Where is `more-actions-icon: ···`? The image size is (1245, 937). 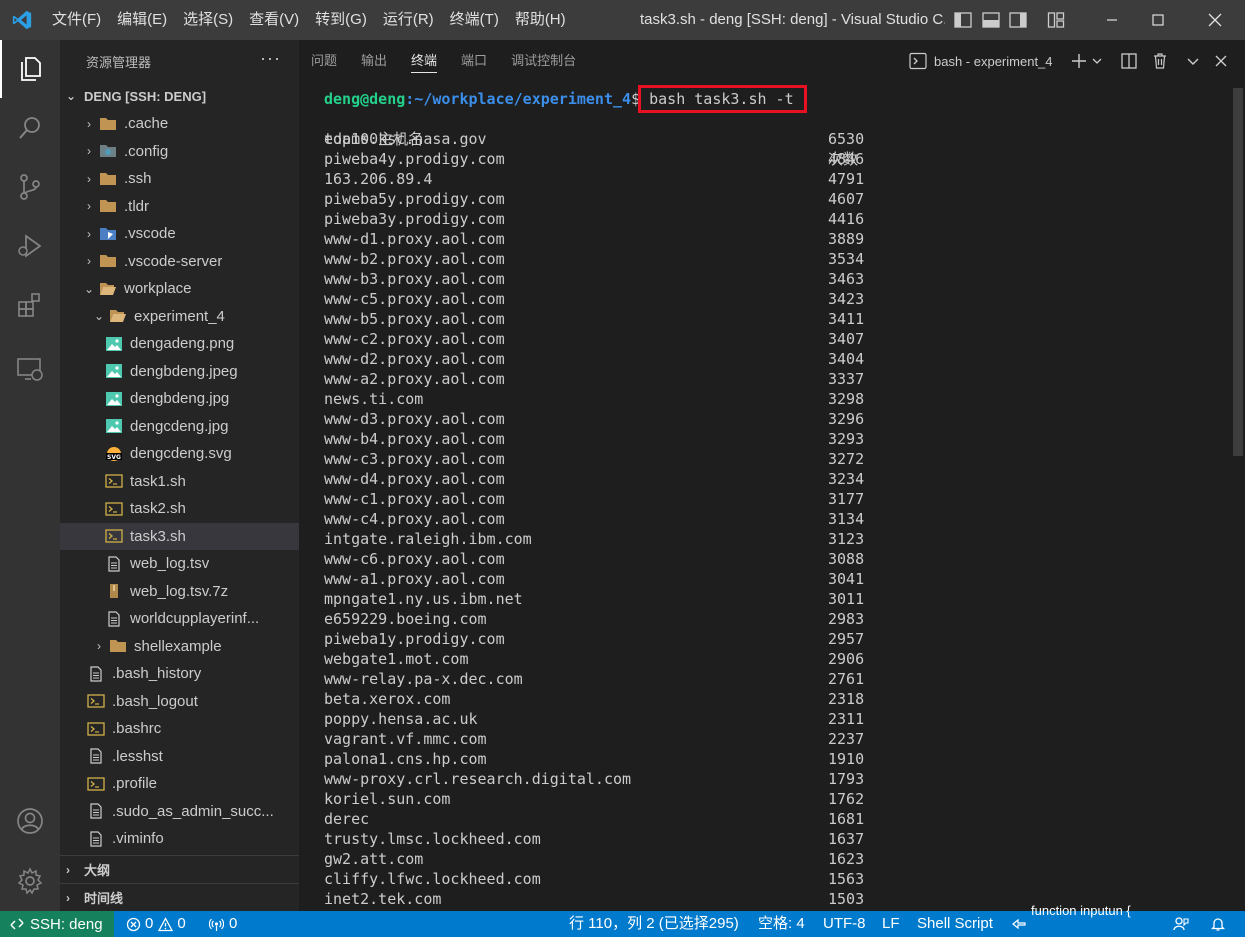 more-actions-icon: ··· is located at coordinates (270, 58).